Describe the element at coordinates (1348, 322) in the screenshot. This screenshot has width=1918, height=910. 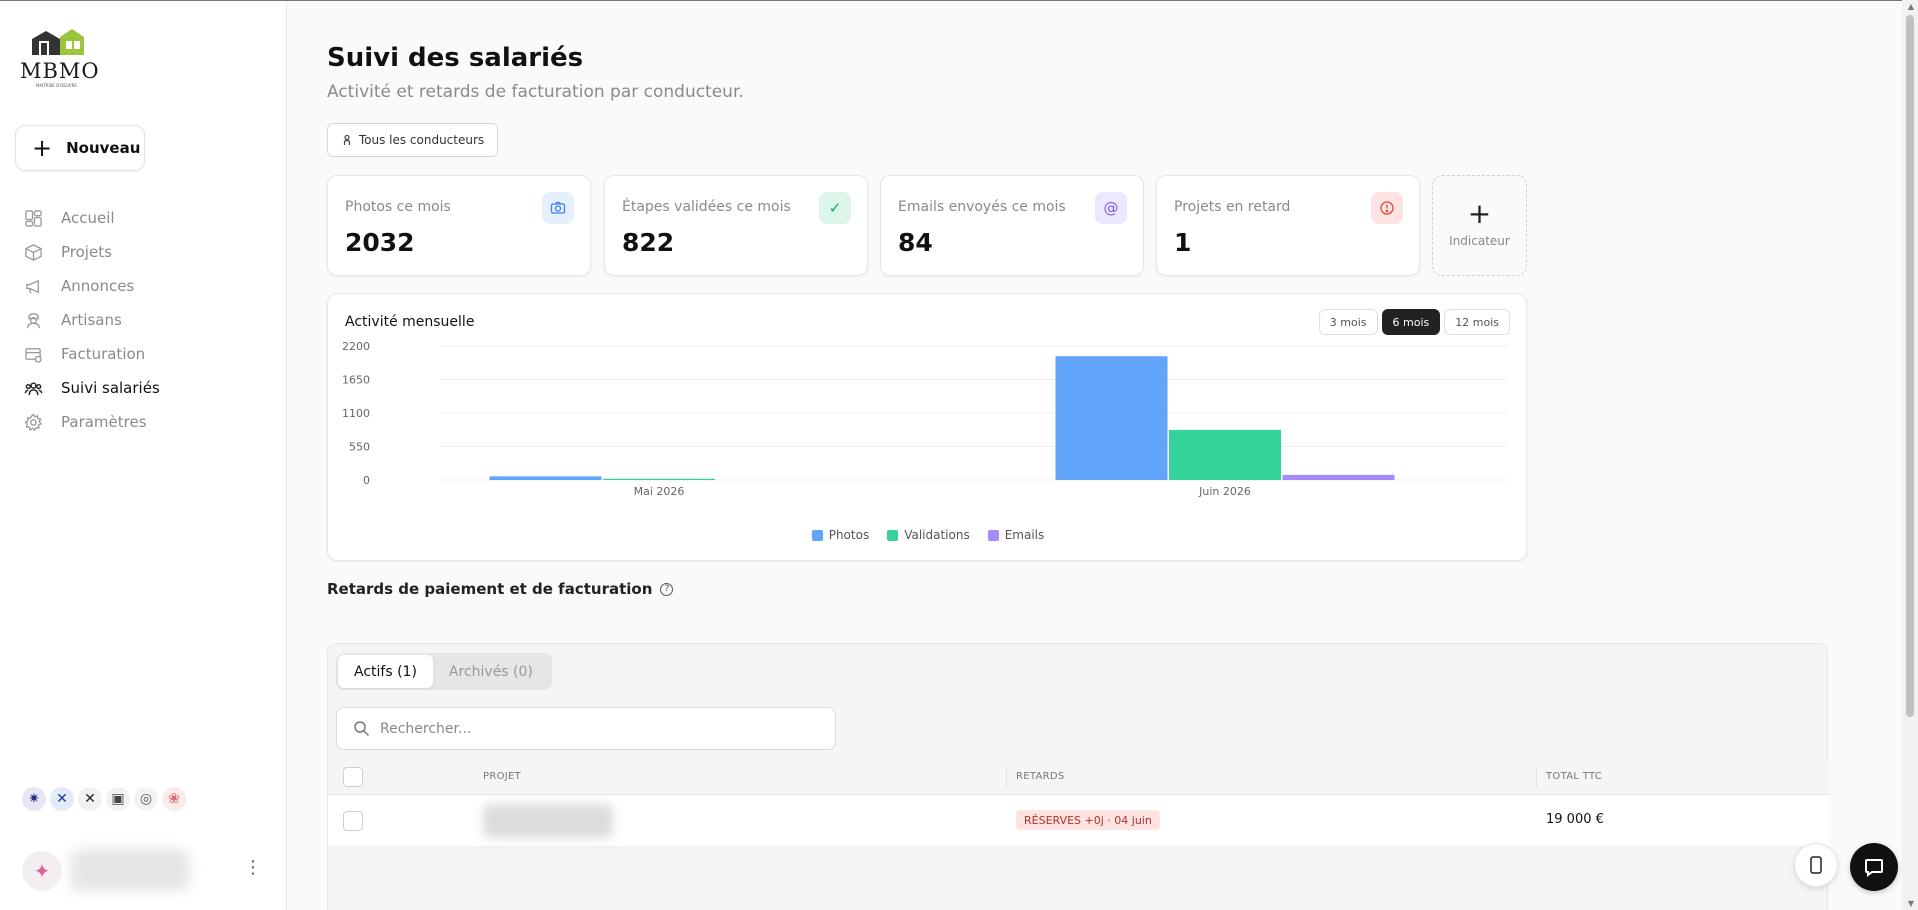
I see `period-3-months: 3 mois` at that location.